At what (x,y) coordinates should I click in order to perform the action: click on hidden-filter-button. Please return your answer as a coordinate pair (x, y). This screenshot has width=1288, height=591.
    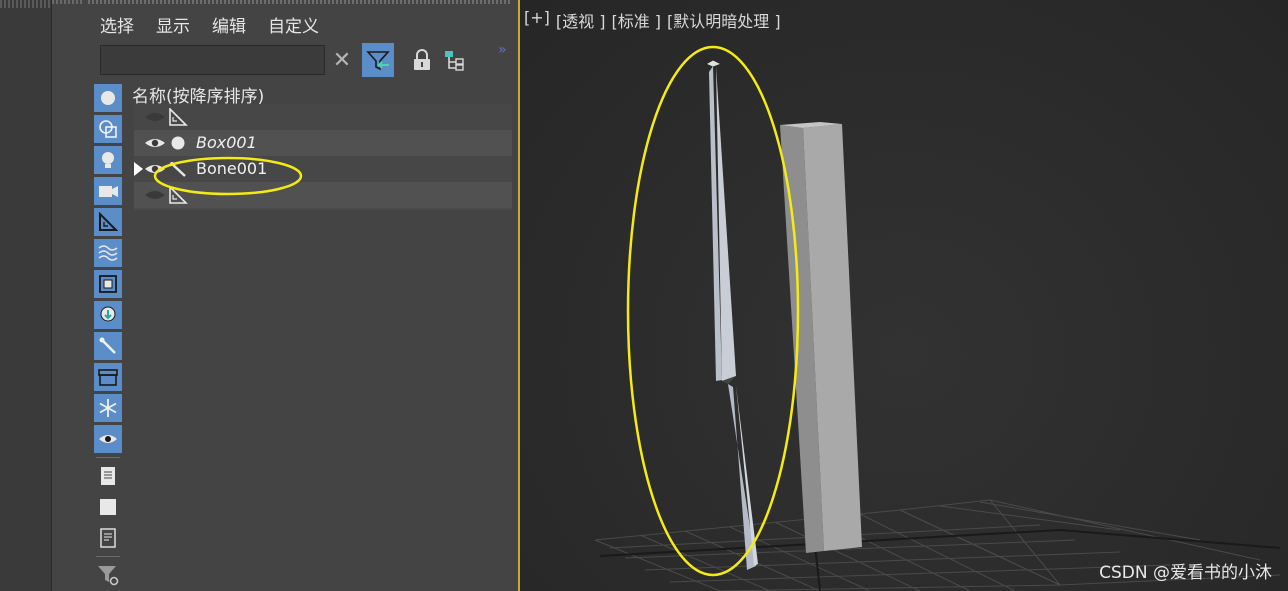
    Looking at the image, I should click on (108, 439).